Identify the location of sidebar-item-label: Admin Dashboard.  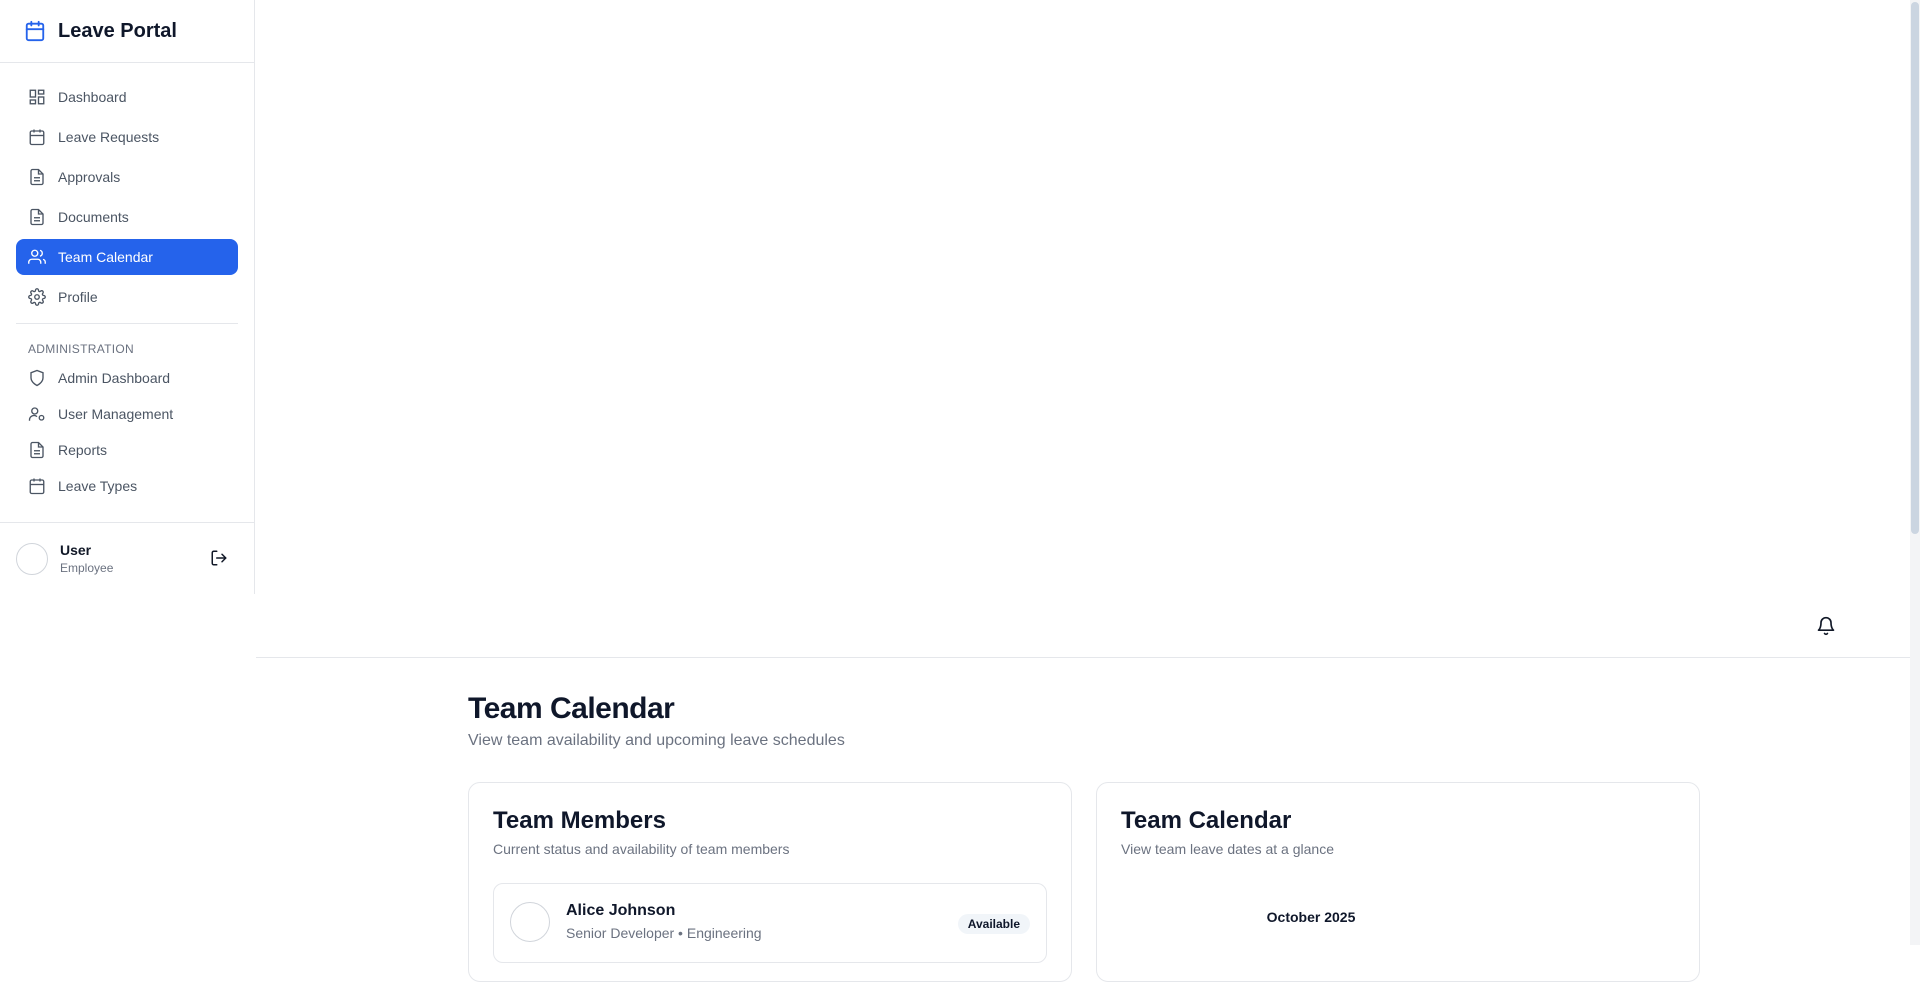
(114, 378).